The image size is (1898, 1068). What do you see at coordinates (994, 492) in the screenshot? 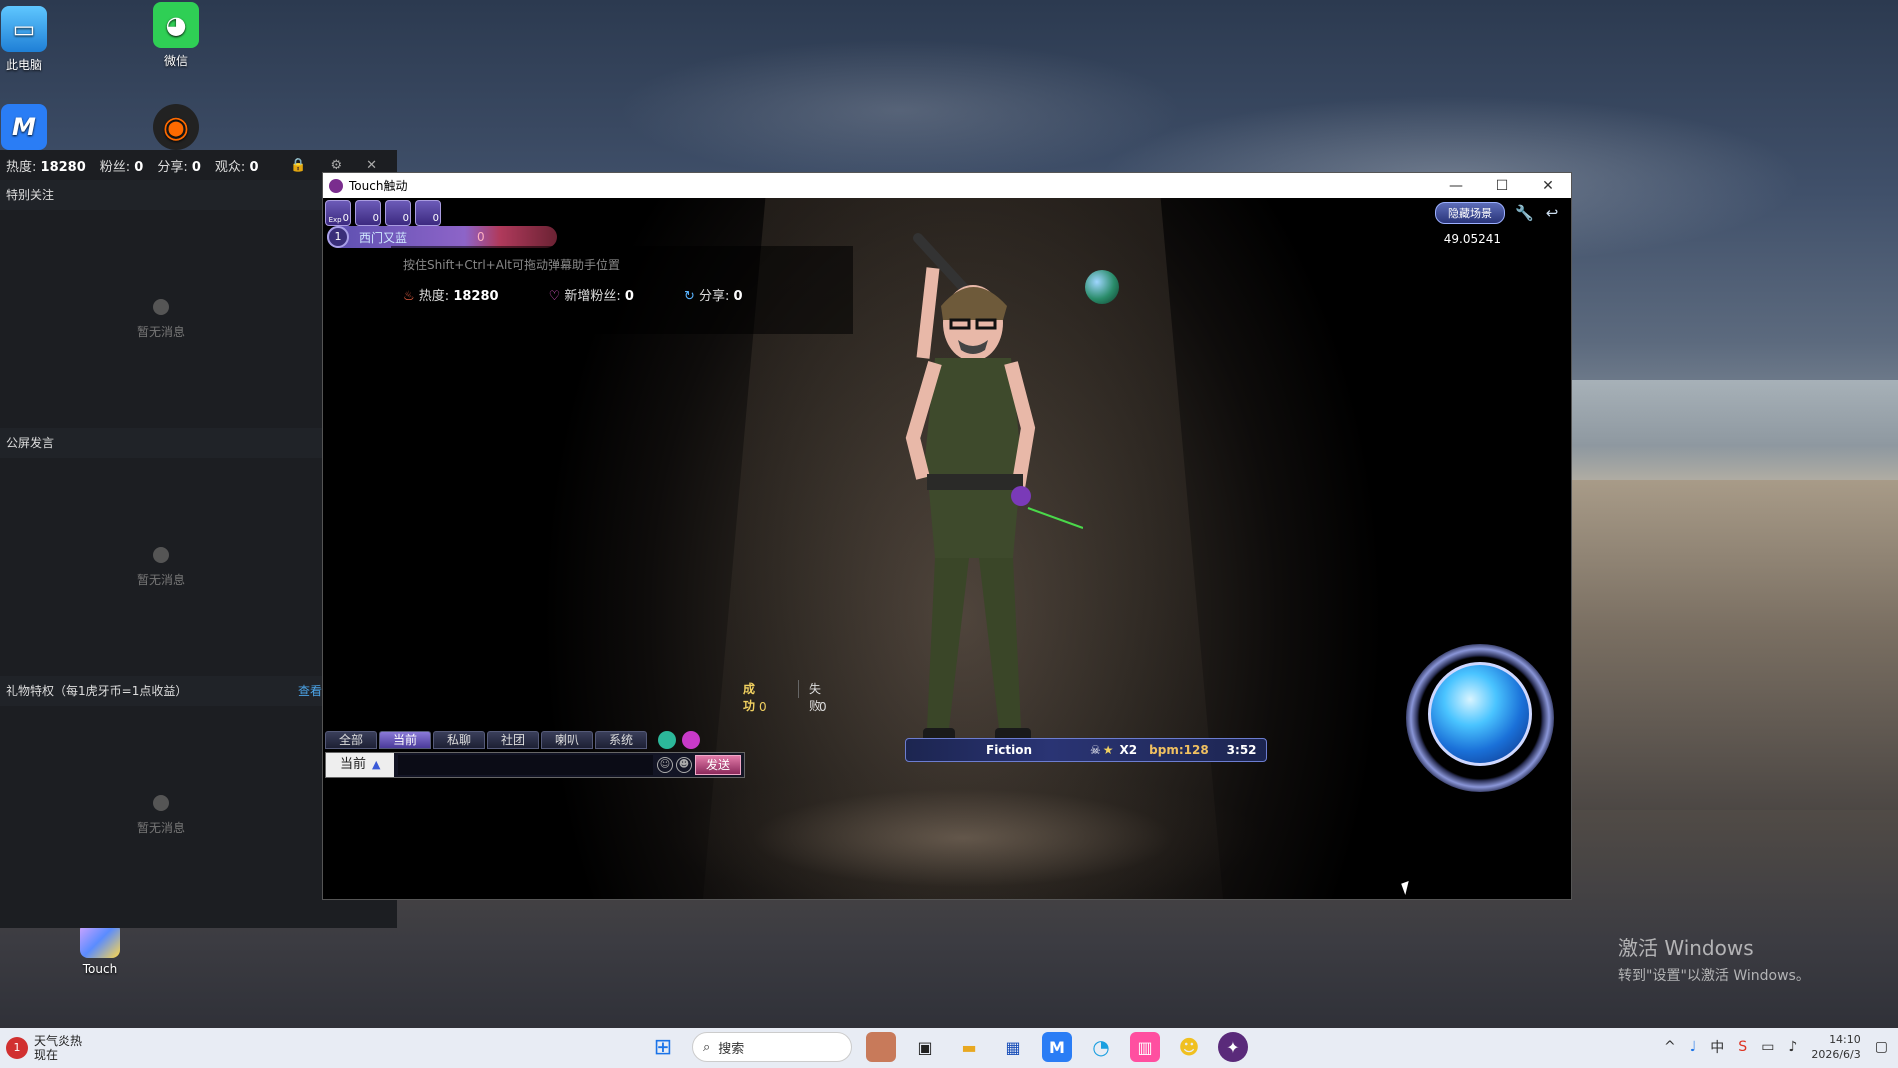
I see `dancer-character` at bounding box center [994, 492].